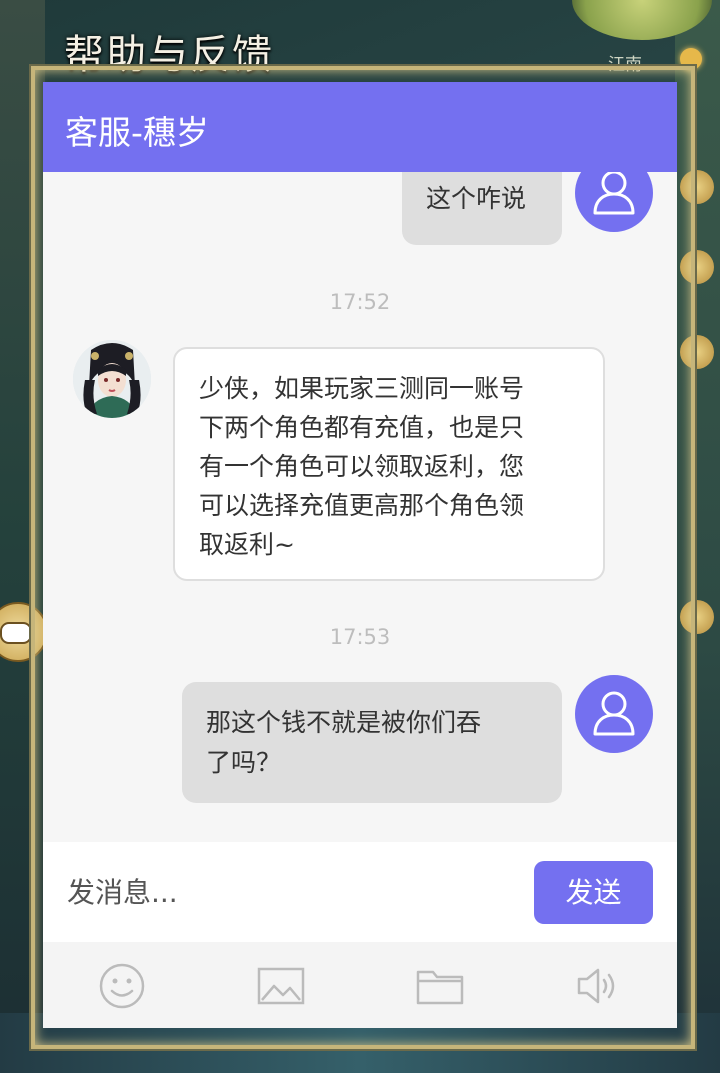 The height and width of the screenshot is (1073, 720). What do you see at coordinates (476, 198) in the screenshot?
I see `message-text: 这个咋说` at bounding box center [476, 198].